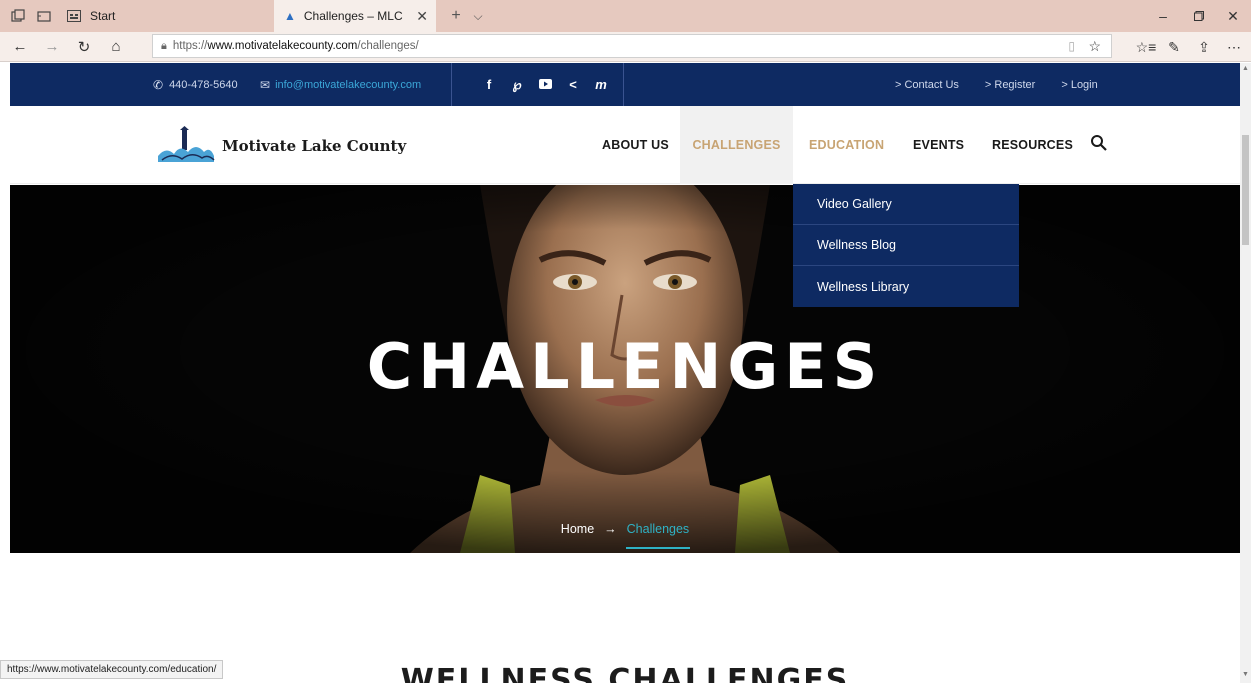  What do you see at coordinates (164, 45) in the screenshot?
I see `lock-icon: 🔒︎` at bounding box center [164, 45].